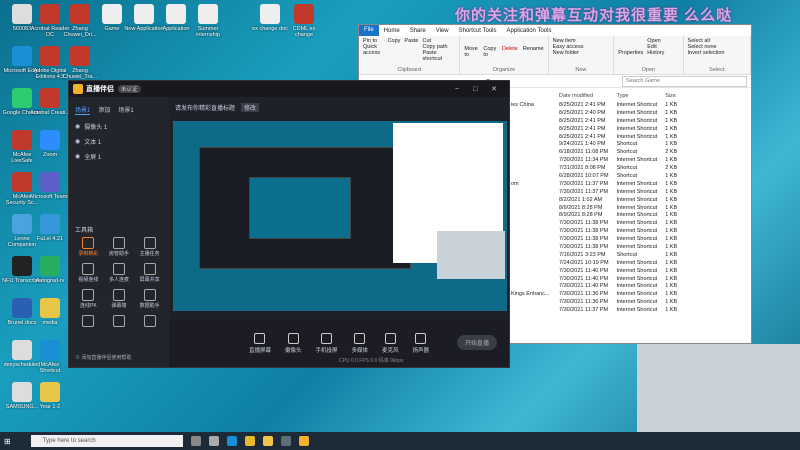  What do you see at coordinates (293, 343) in the screenshot?
I see `source-button: 摄像头` at bounding box center [293, 343].